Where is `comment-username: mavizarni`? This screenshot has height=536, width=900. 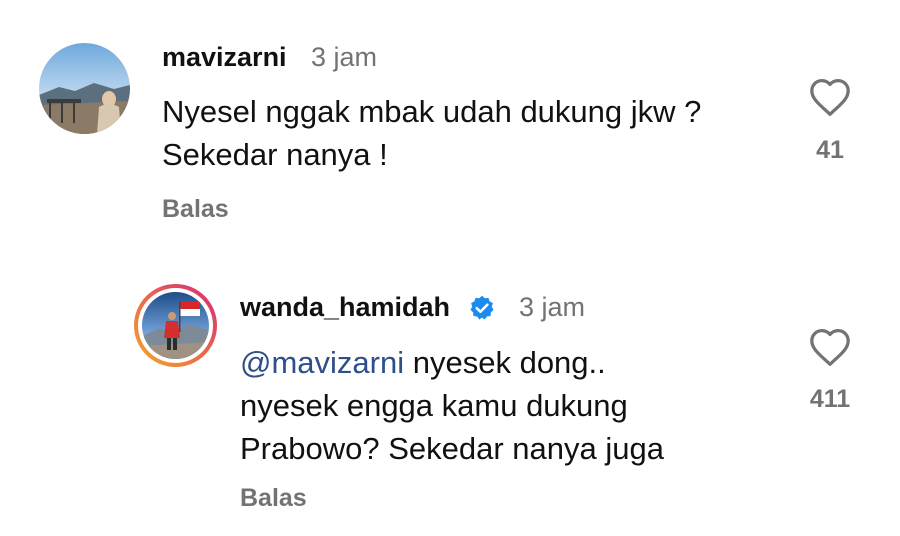
comment-username: mavizarni is located at coordinates (224, 57).